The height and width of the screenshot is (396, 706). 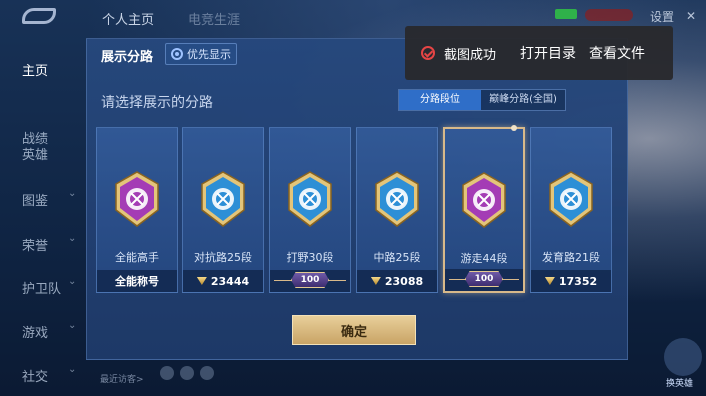 What do you see at coordinates (354, 330) in the screenshot?
I see `confirm-button: 确定` at bounding box center [354, 330].